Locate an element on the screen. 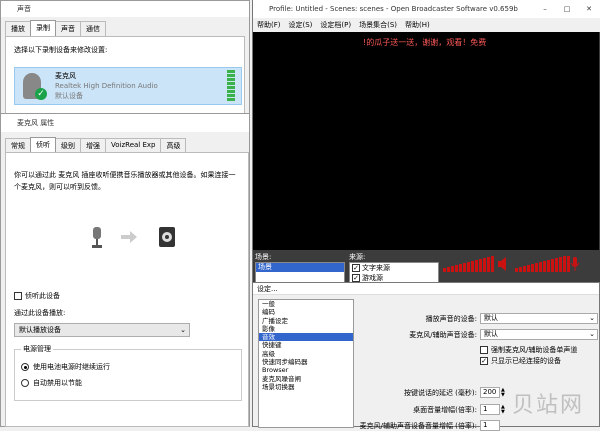  settings-item-video: 影像 is located at coordinates (306, 329).